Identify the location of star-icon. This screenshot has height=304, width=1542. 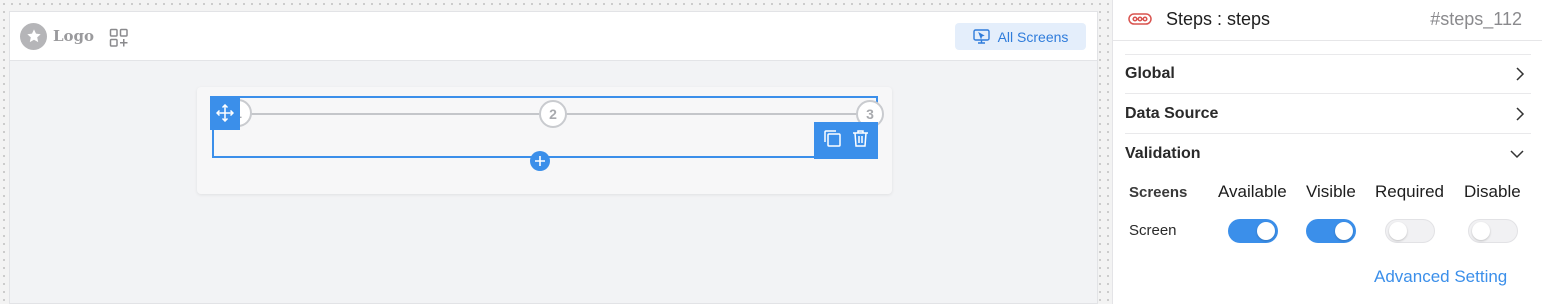
(33, 36).